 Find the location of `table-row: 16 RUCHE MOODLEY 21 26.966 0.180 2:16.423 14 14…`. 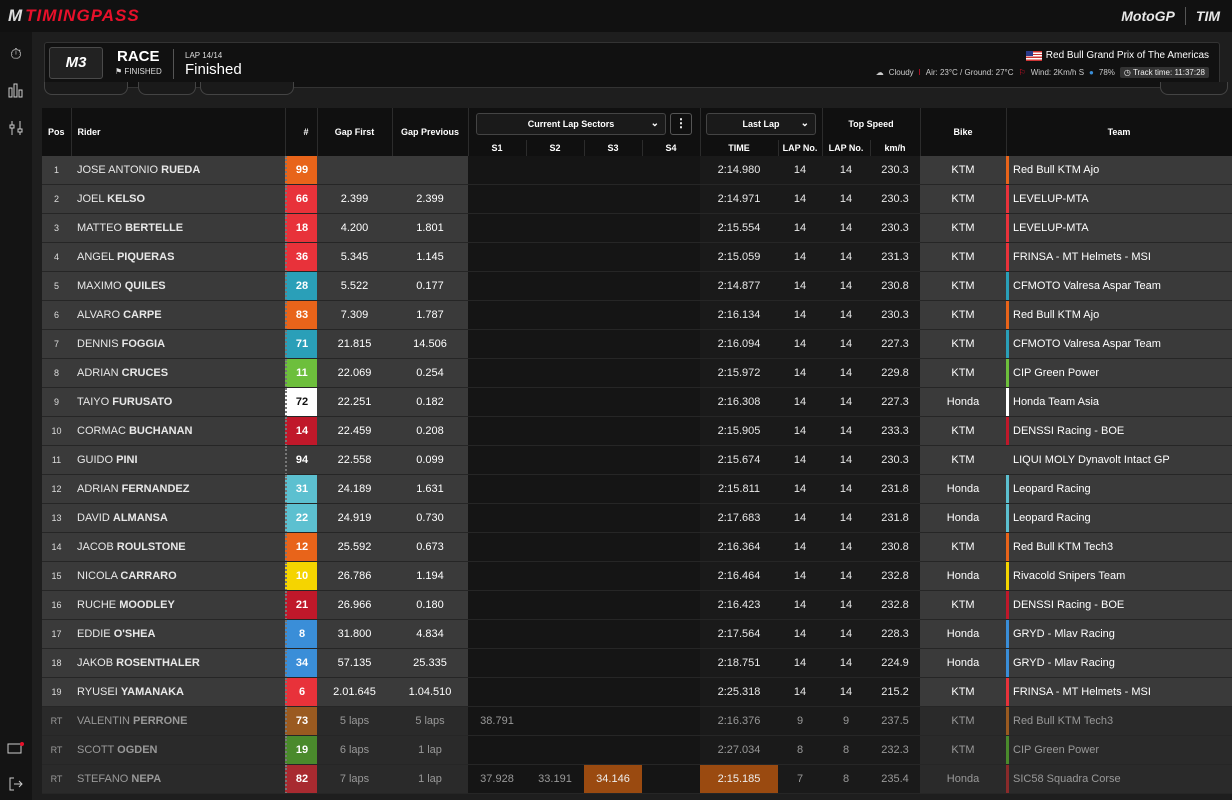

table-row: 16 RUCHE MOODLEY 21 26.966 0.180 2:16.423 14 14… is located at coordinates (637, 605).